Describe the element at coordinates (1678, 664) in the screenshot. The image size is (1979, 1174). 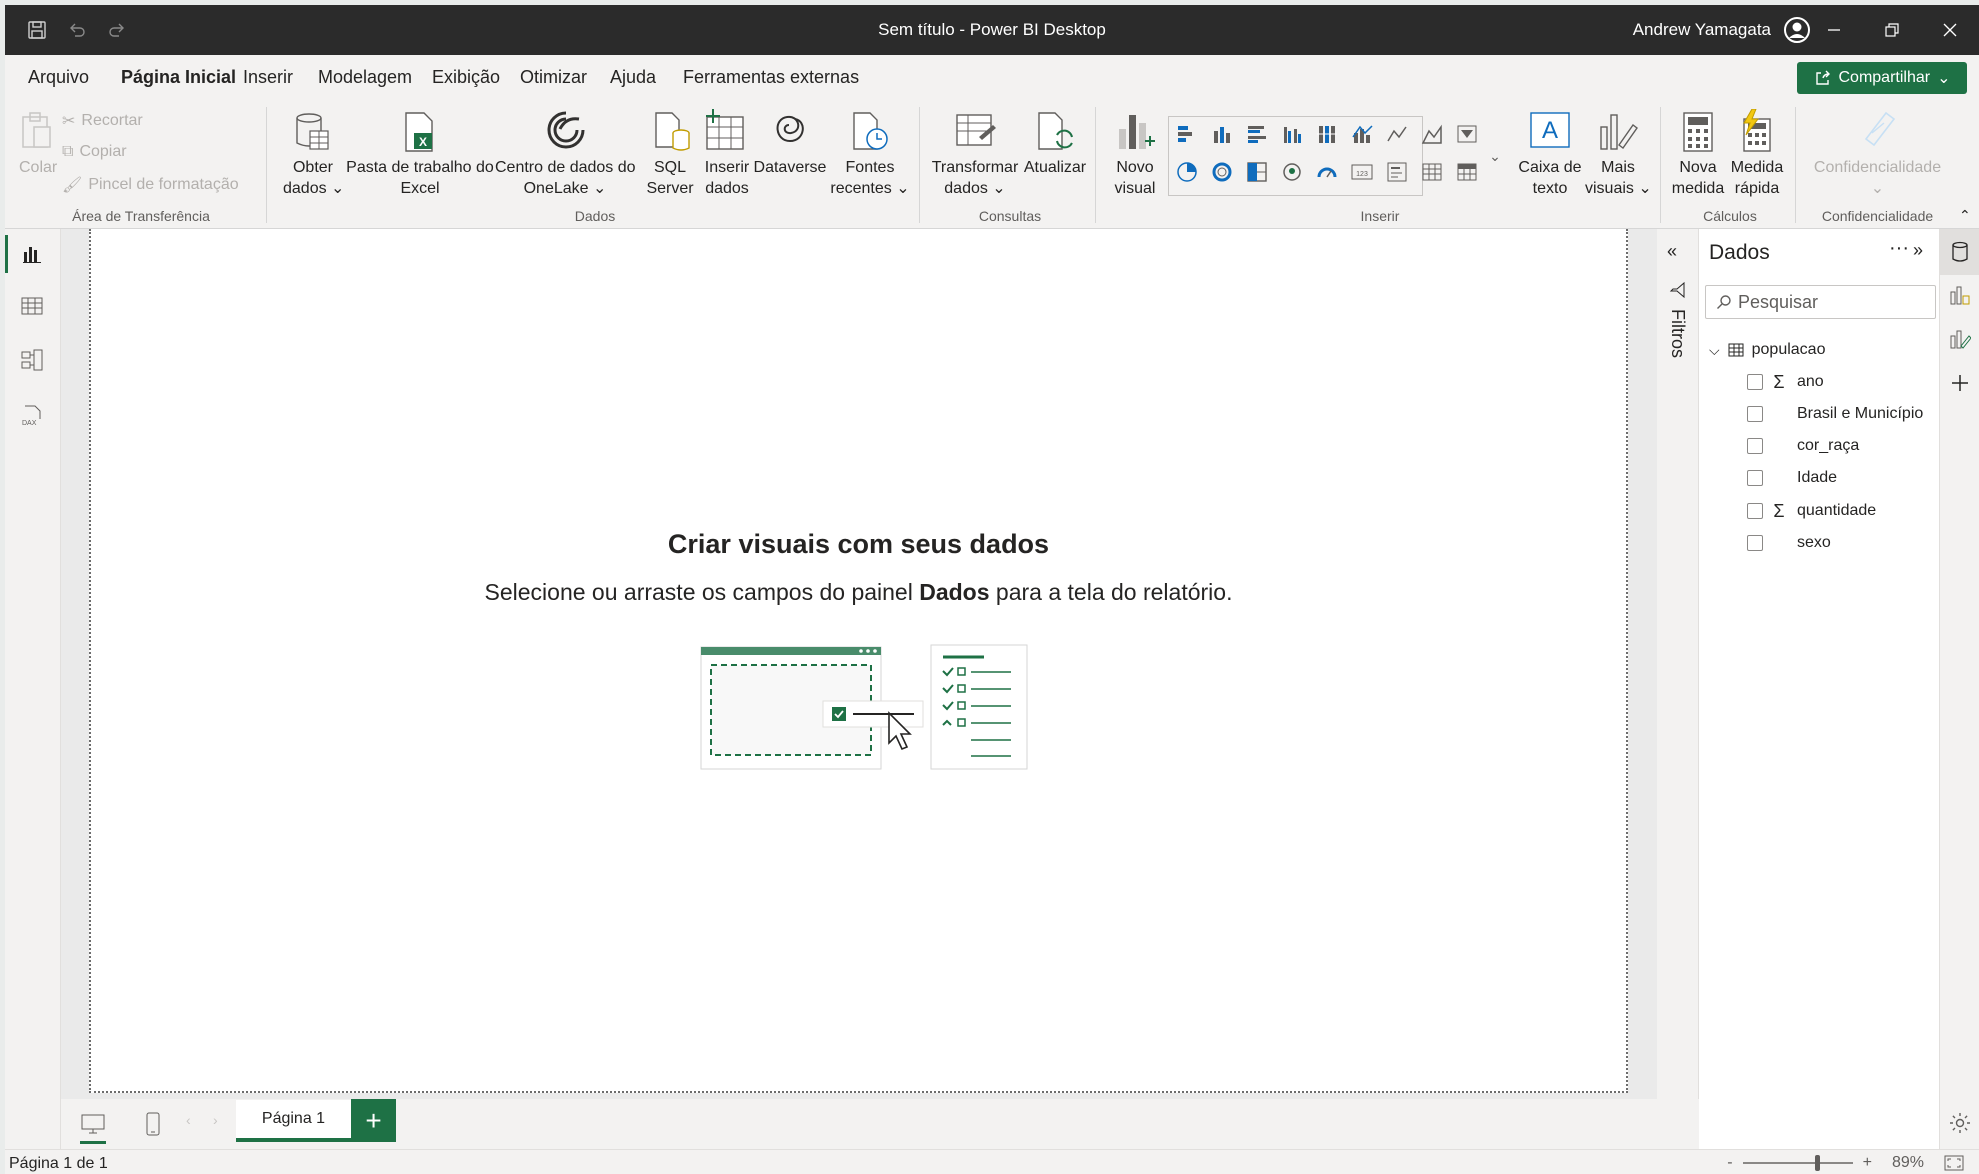
I see `filters-pane-collapsed: « Filtros` at that location.